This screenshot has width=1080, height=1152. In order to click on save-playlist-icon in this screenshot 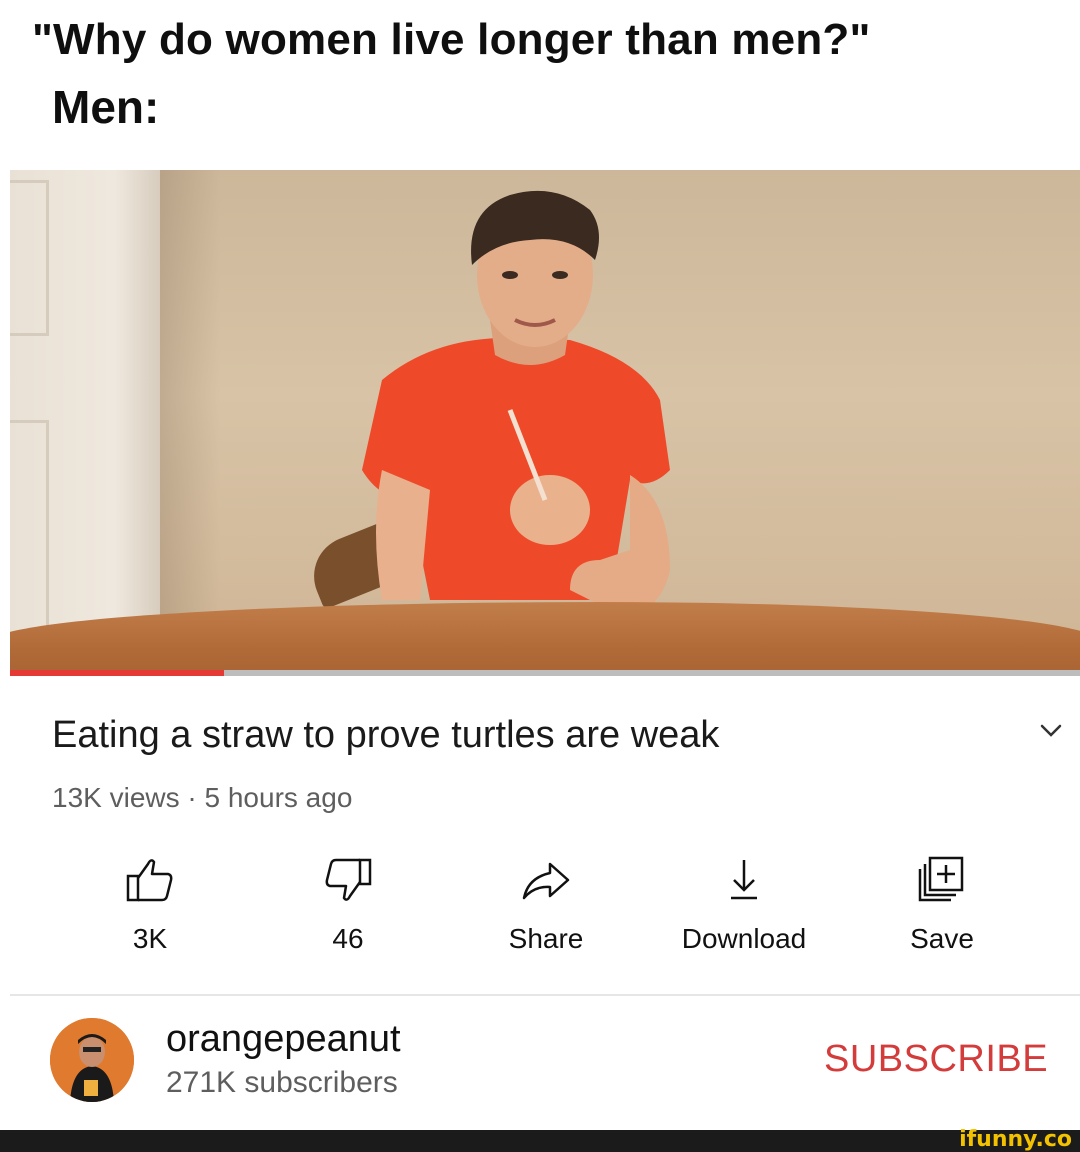, I will do `click(941, 879)`.